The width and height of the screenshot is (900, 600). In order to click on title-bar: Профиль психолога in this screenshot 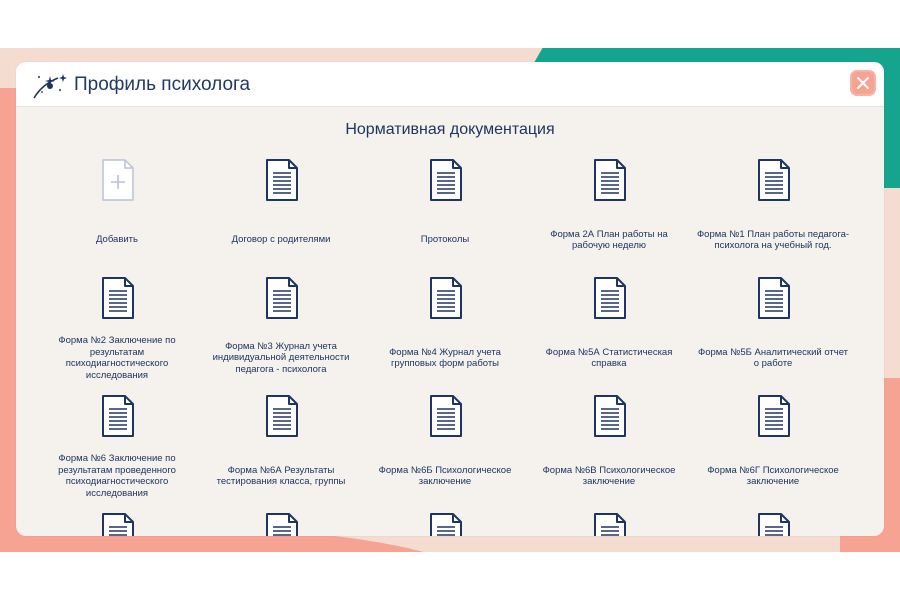, I will do `click(450, 84)`.